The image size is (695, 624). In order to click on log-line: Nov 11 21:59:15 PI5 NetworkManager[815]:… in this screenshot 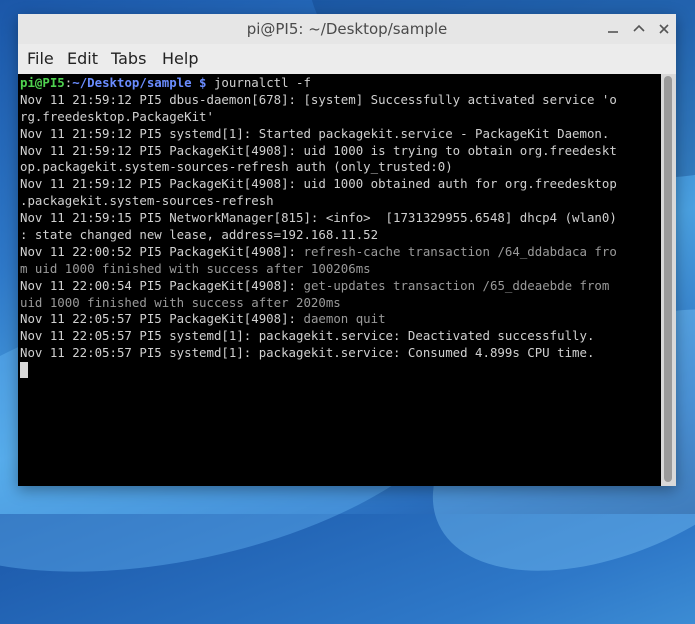, I will do `click(318, 218)`.